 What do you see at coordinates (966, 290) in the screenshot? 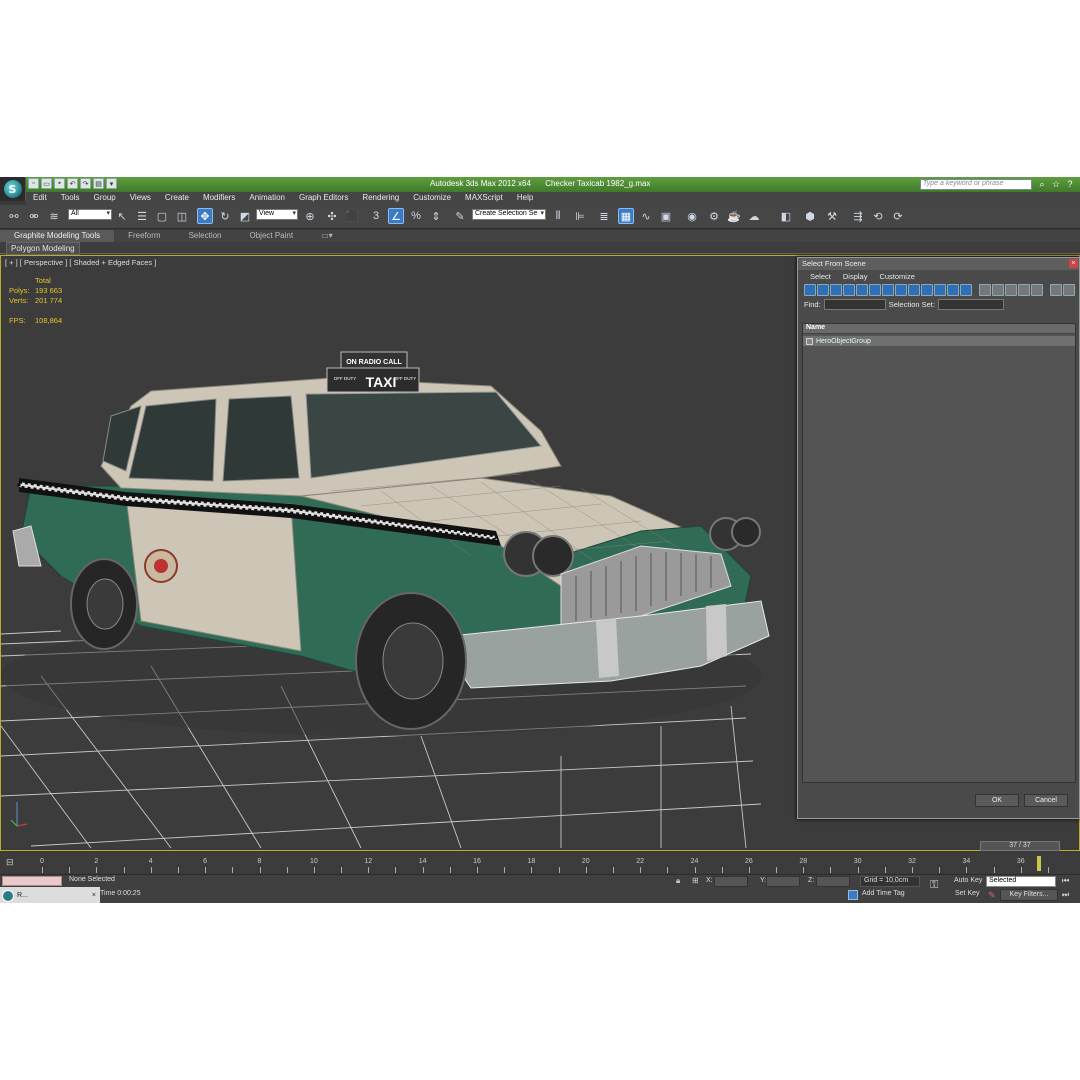
I see `display-all-icon` at bounding box center [966, 290].